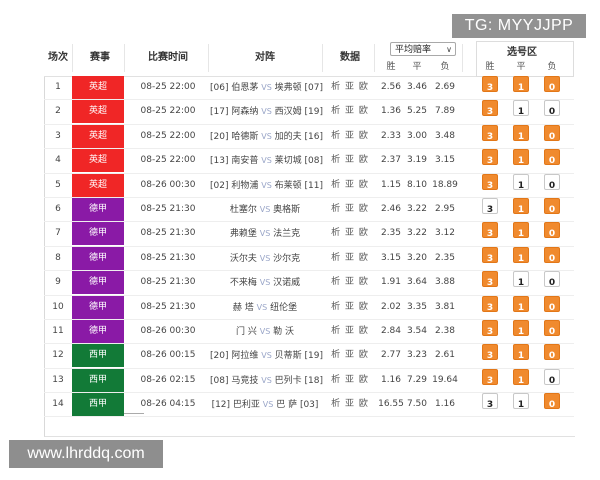 The height and width of the screenshot is (480, 600). I want to click on away-team: 纽伦堡, so click(283, 308).